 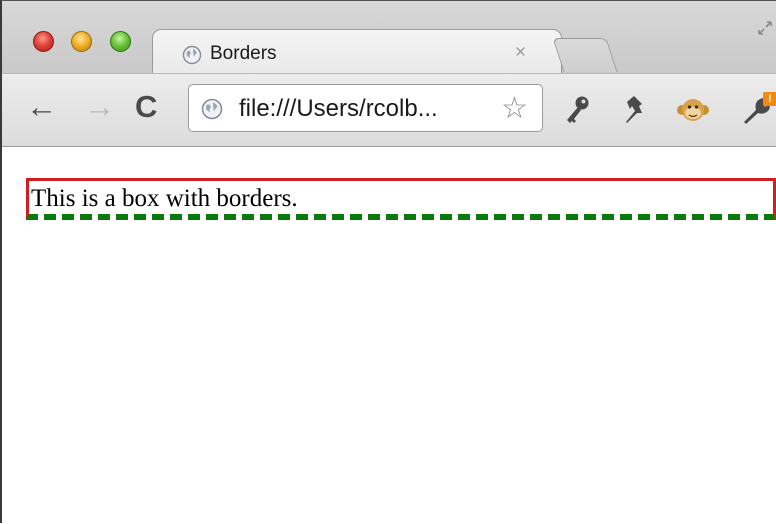 What do you see at coordinates (520, 53) in the screenshot?
I see `tab-close-icon: ×` at bounding box center [520, 53].